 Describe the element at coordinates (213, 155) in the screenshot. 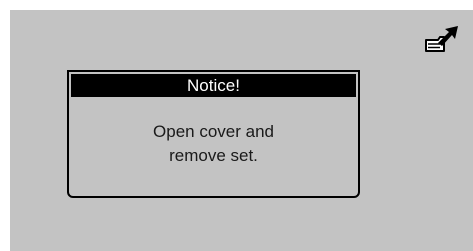

I see `message-line-2: remove set.` at that location.